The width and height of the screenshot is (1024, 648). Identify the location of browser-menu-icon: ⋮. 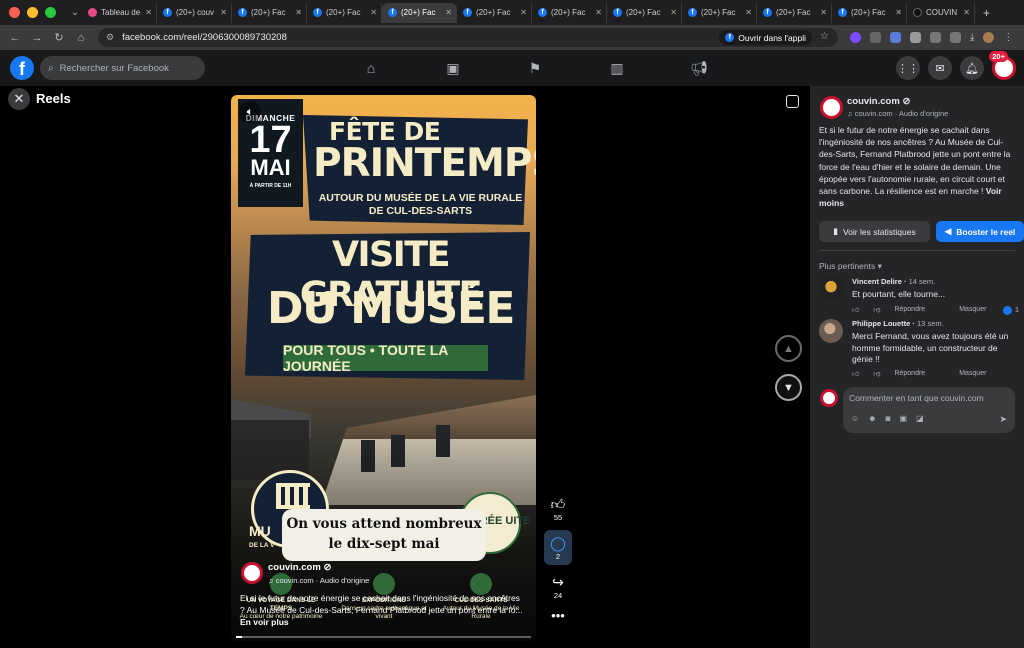
(1008, 37).